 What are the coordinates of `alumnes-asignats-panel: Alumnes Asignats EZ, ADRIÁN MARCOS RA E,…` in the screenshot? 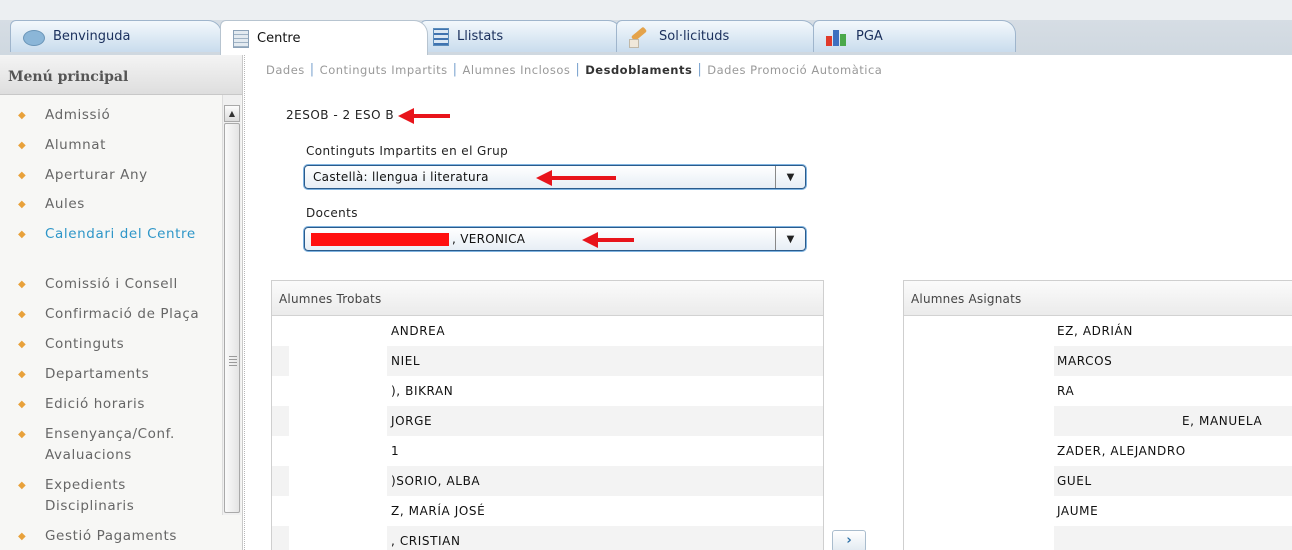 It's located at (1097, 415).